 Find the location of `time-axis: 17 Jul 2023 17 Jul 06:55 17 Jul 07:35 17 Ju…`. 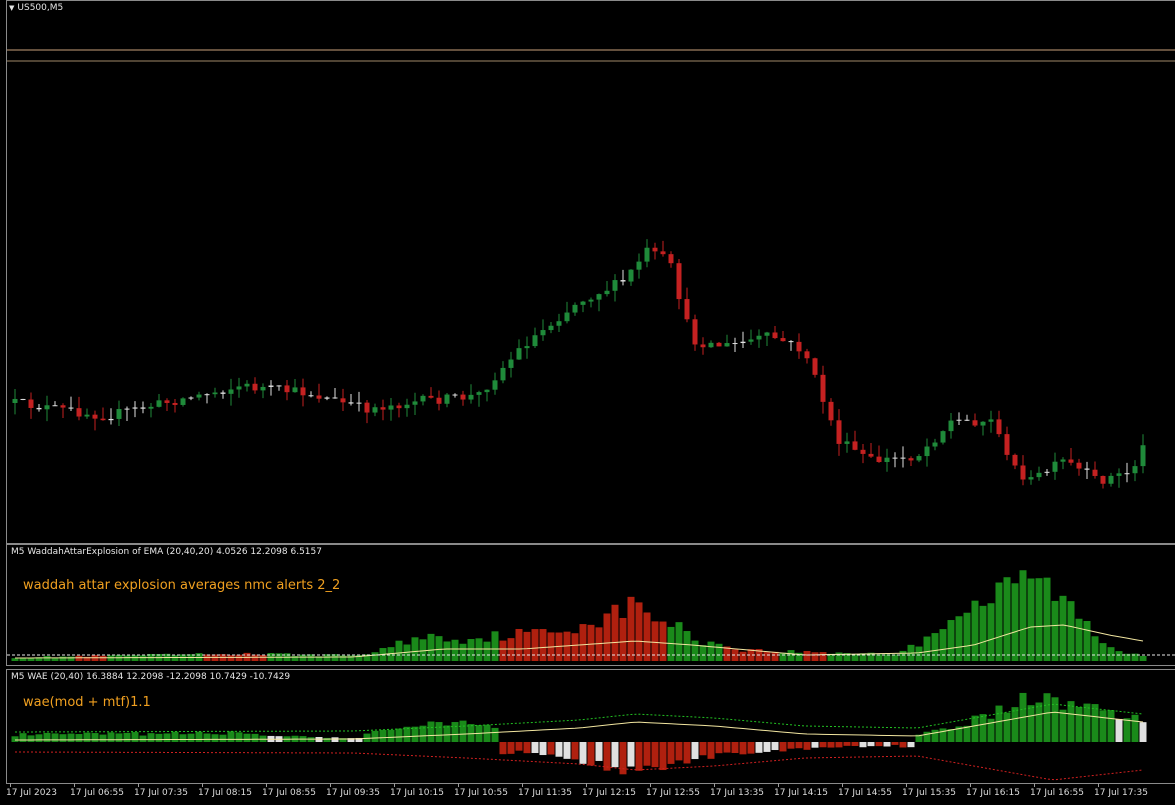

time-axis: 17 Jul 2023 17 Jul 06:55 17 Jul 07:35 17 Ju… is located at coordinates (590, 794).